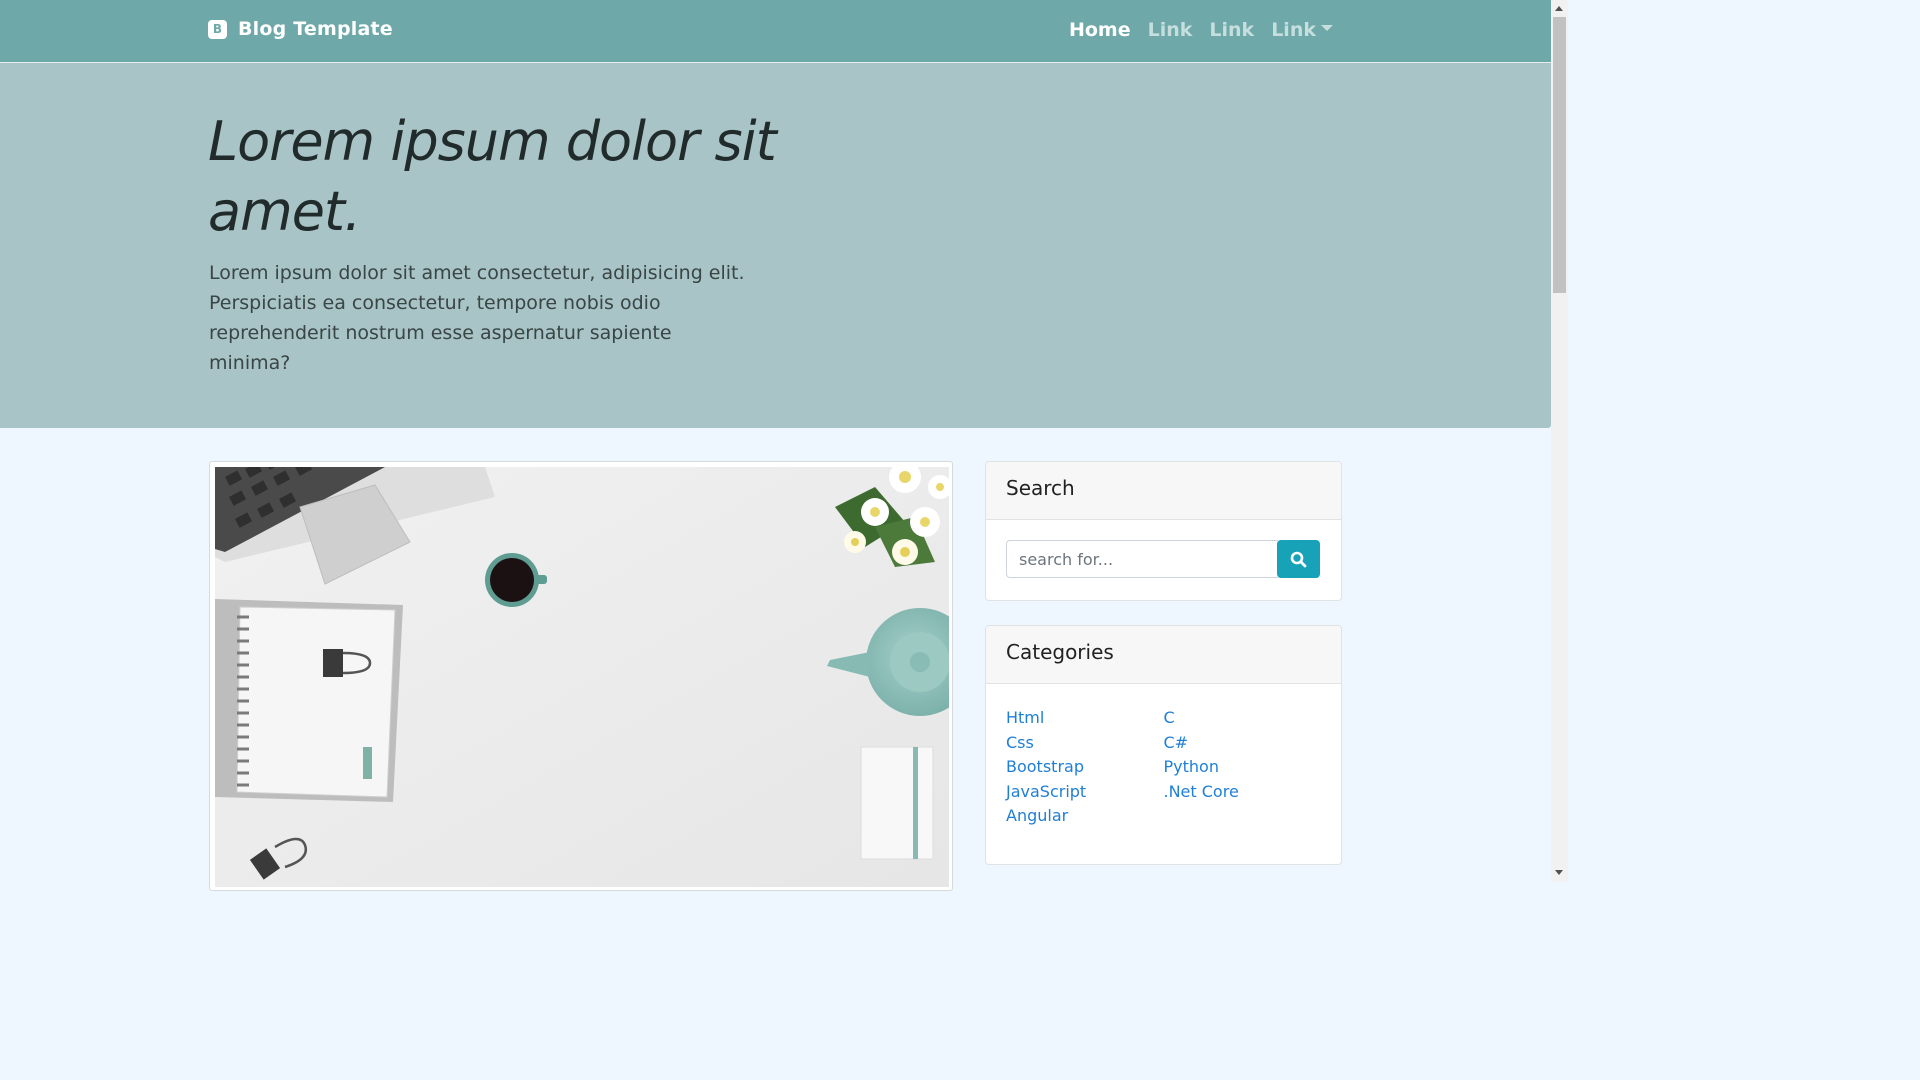 This screenshot has width=1920, height=1080. I want to click on search-widget-title: Search, so click(1163, 491).